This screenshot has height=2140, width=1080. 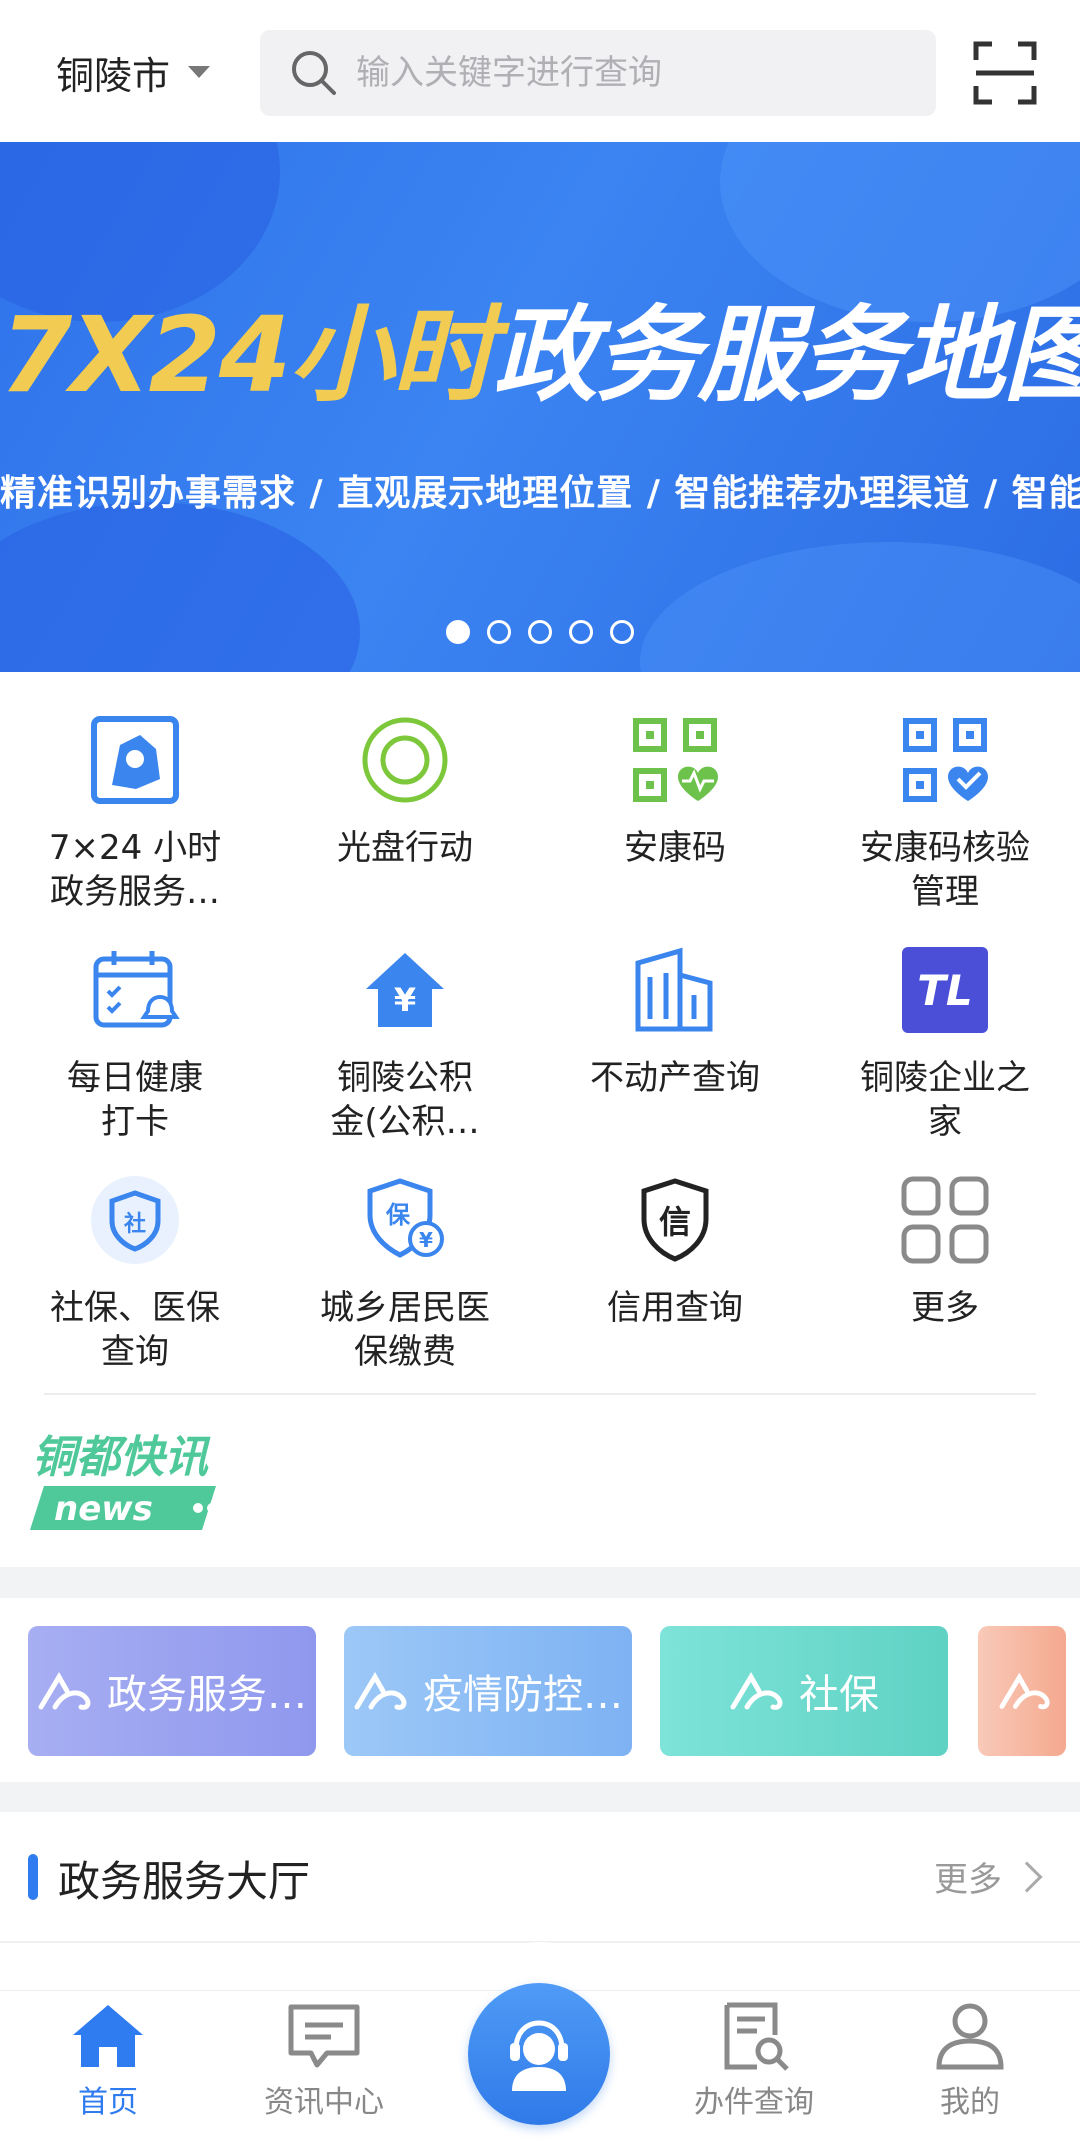 I want to click on carousel-dots, so click(x=540, y=632).